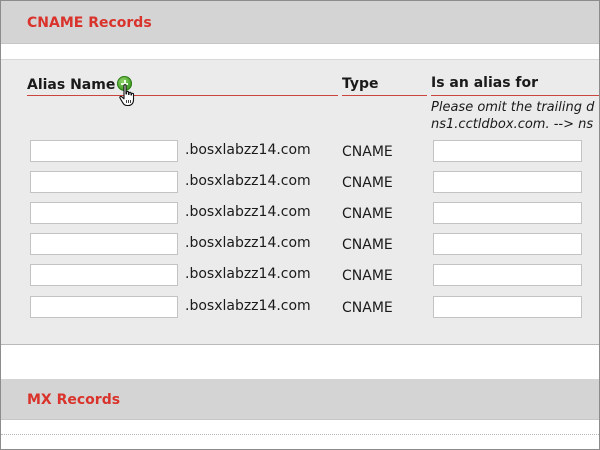 This screenshot has width=600, height=450. Describe the element at coordinates (360, 84) in the screenshot. I see `type-column-header: Type` at that location.